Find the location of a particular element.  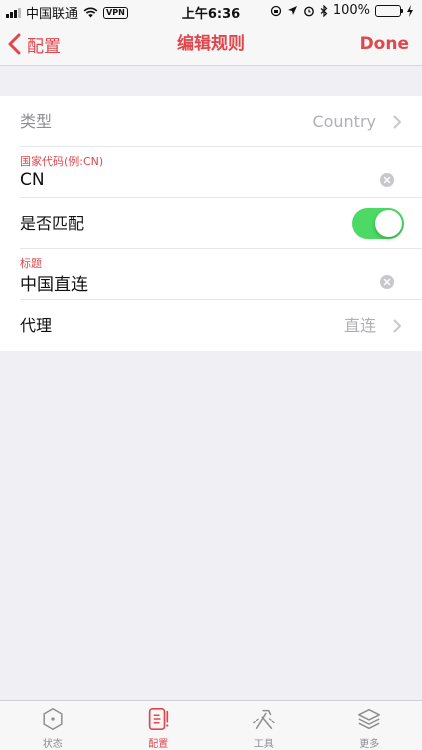

match-row: 是否匹配 is located at coordinates (221, 223).